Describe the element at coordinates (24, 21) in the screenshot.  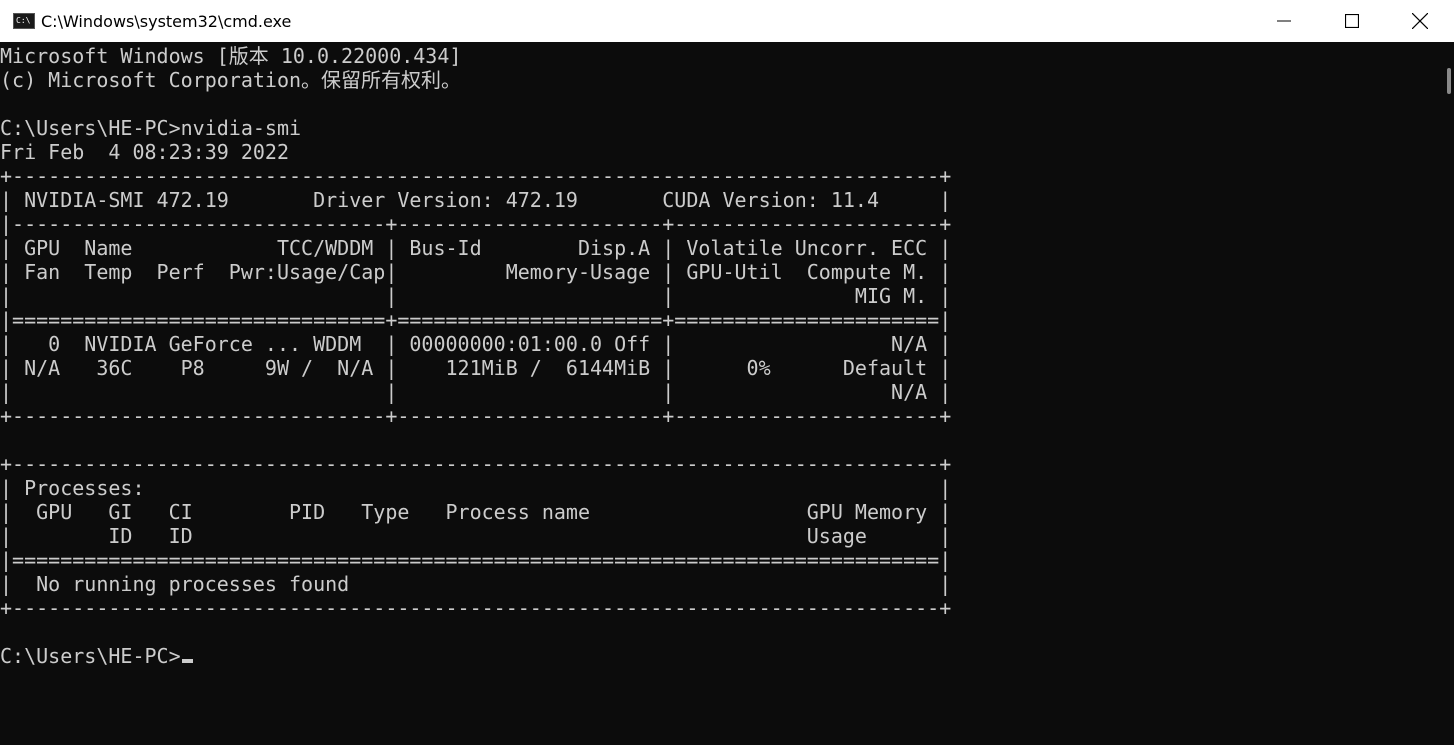
I see `cmd-icon: C:\` at that location.